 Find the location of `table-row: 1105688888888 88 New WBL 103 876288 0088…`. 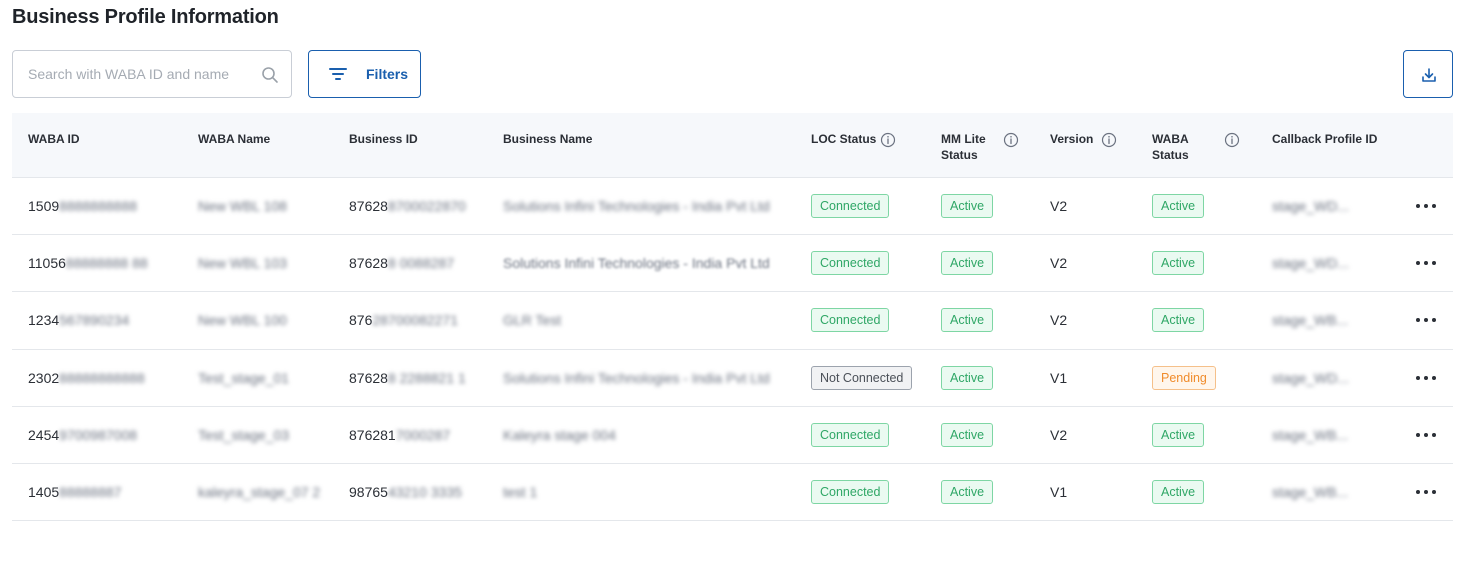

table-row: 1105688888888 88 New WBL 103 876288 0088… is located at coordinates (732, 264).